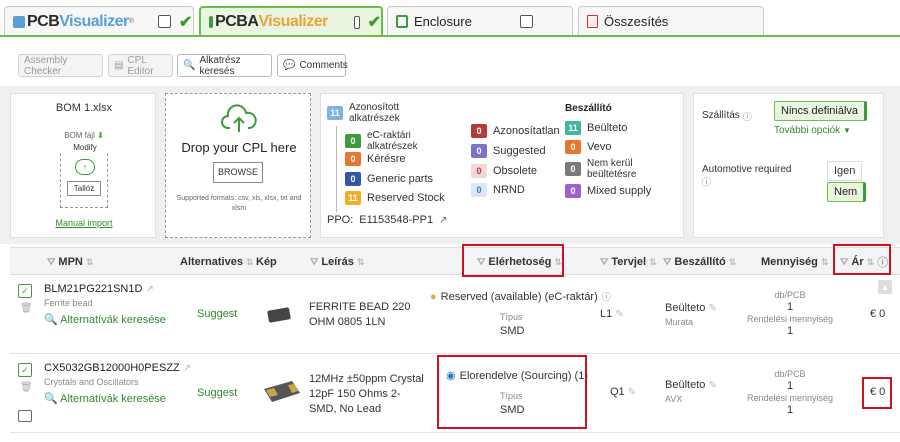 This screenshot has height=442, width=900. What do you see at coordinates (100, 135) in the screenshot?
I see `download-icon: ⬇` at bounding box center [100, 135].